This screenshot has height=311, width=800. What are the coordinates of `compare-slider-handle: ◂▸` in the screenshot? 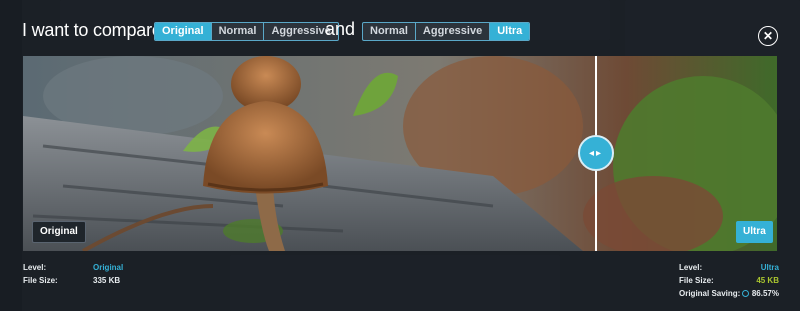 It's located at (596, 153).